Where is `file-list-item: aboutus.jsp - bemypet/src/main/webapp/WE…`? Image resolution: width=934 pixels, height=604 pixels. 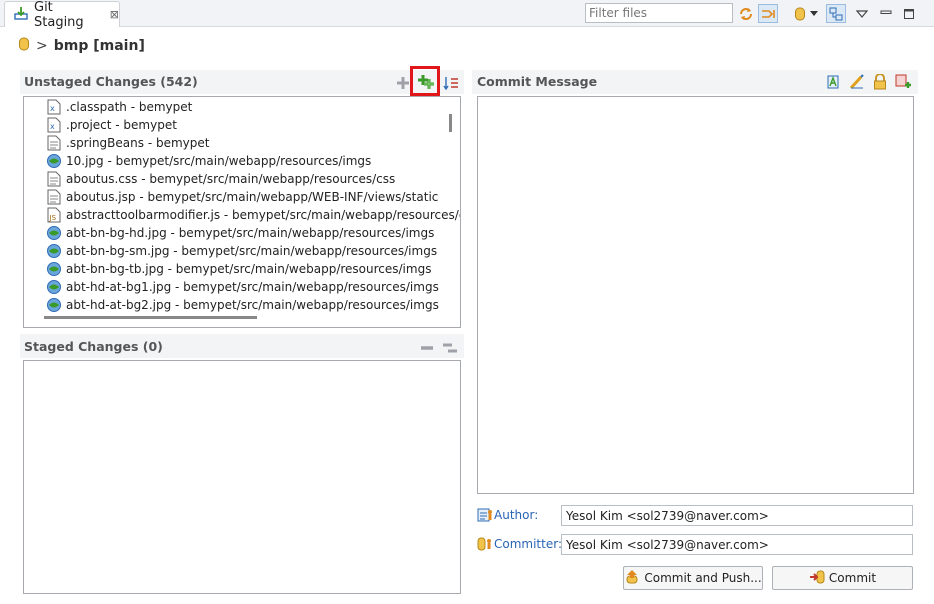
file-list-item: aboutus.jsp - bemypet/src/main/webapp/WE… is located at coordinates (231, 197).